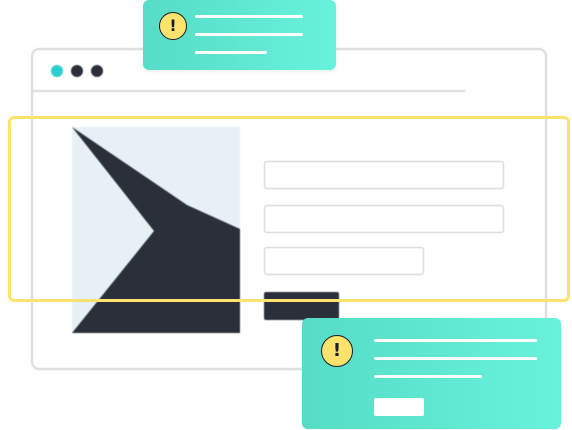 This screenshot has width=572, height=430. I want to click on alert-card-top: !, so click(239, 35).